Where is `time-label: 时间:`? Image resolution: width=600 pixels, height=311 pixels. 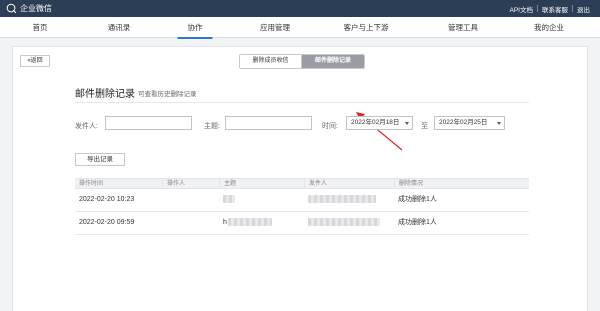
time-label: 时间: is located at coordinates (330, 126).